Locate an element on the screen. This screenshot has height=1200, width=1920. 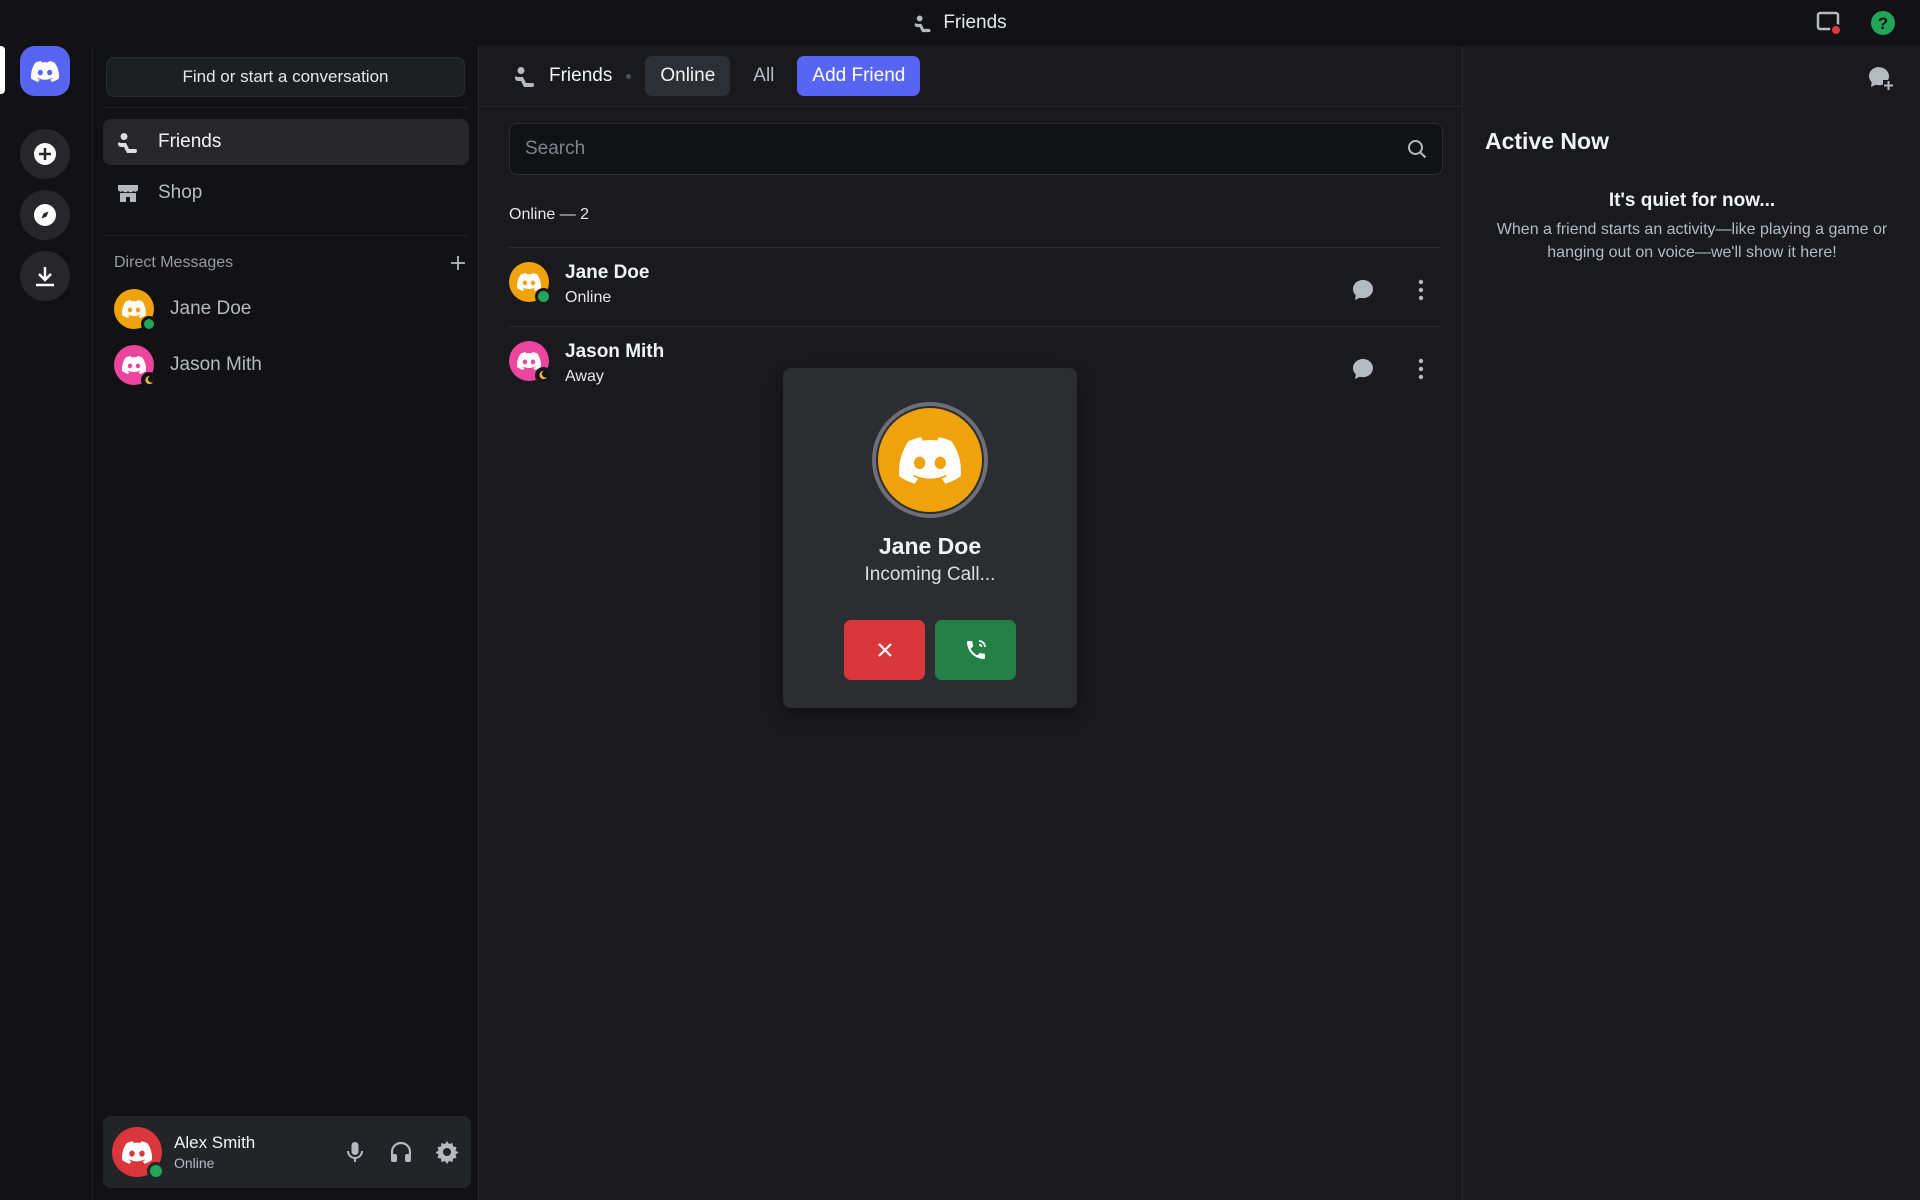
decline-call-button is located at coordinates (884, 650).